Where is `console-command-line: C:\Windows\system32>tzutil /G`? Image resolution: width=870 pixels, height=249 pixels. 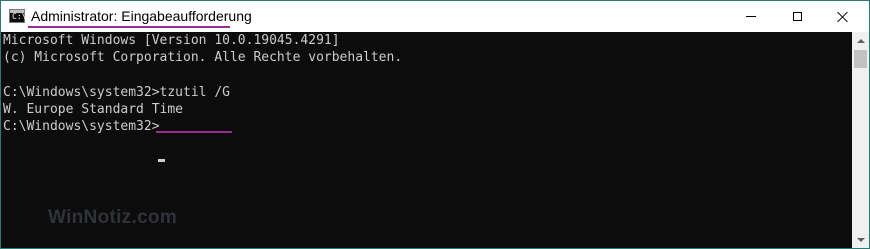 console-command-line: C:\Windows\system32>tzutil /G is located at coordinates (116, 92).